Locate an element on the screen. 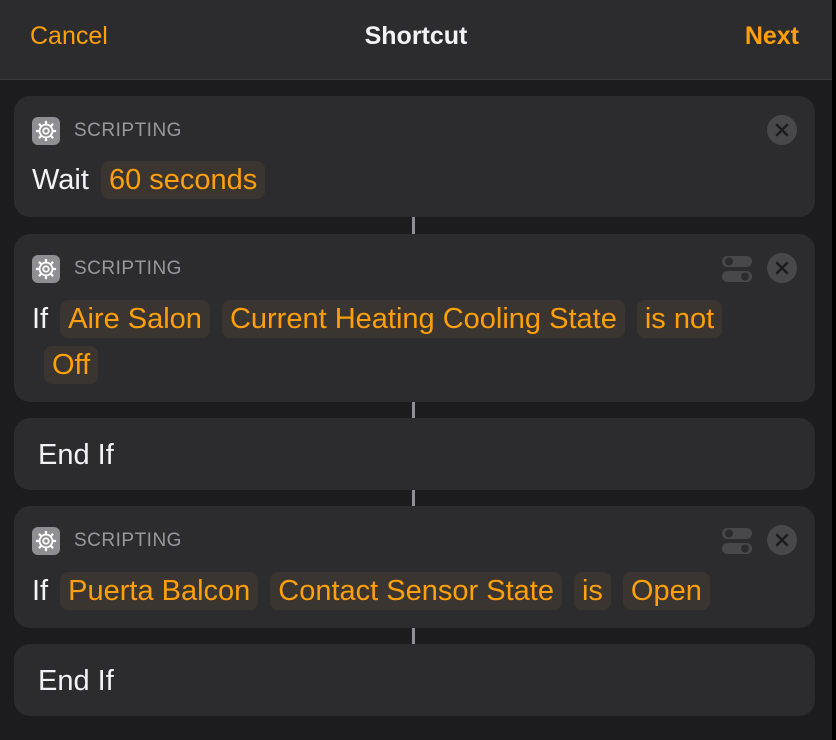 The width and height of the screenshot is (836, 740). page-title: Shortcut is located at coordinates (416, 36).